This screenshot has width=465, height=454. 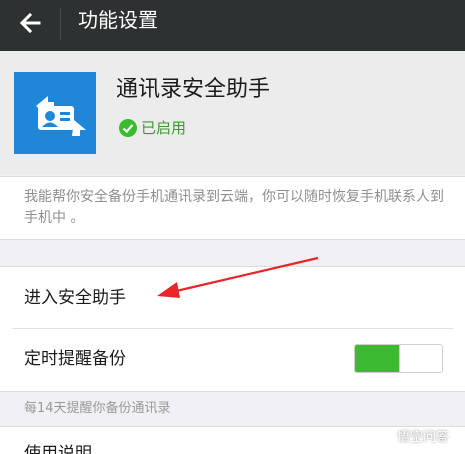 What do you see at coordinates (75, 298) in the screenshot?
I see `enter-assistant-label: 进入安全助手` at bounding box center [75, 298].